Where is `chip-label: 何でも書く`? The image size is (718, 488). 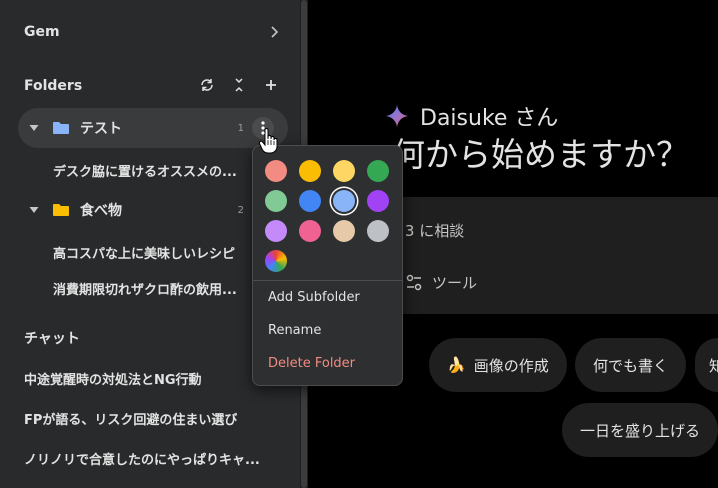
chip-label: 何でも書く is located at coordinates (631, 365).